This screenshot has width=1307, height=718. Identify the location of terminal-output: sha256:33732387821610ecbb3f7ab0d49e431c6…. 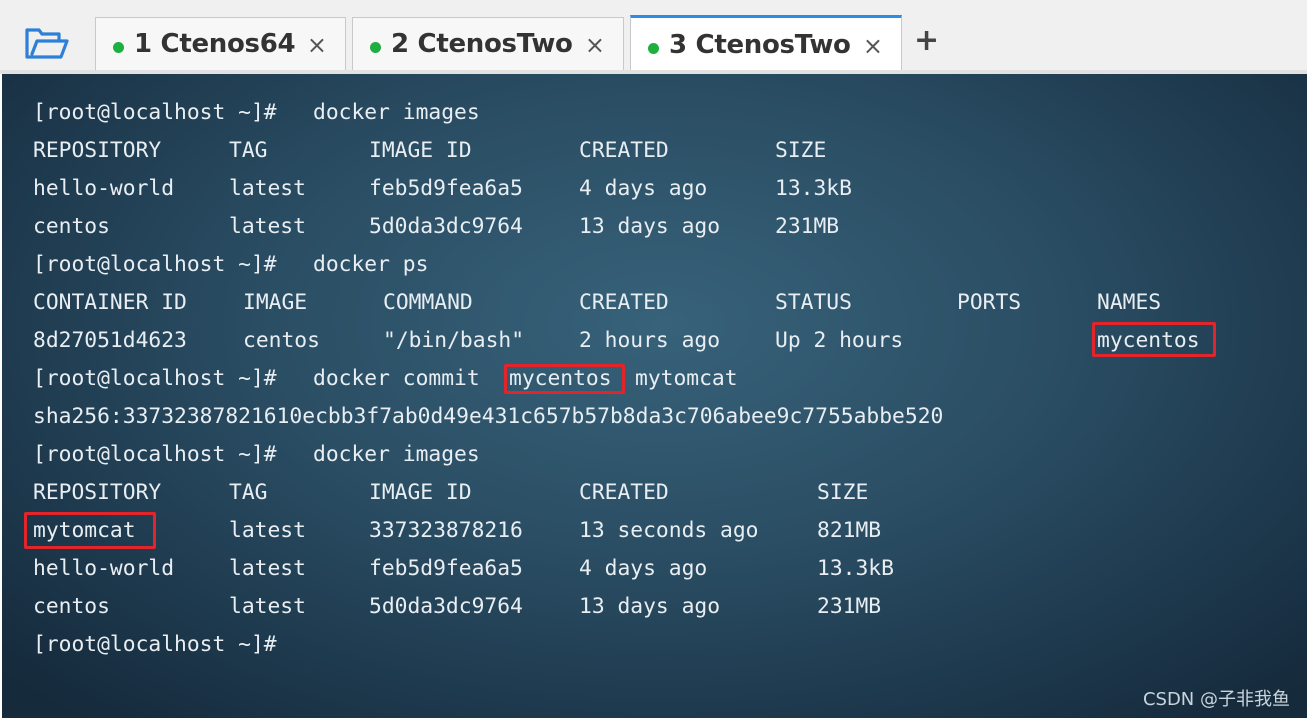
(488, 417).